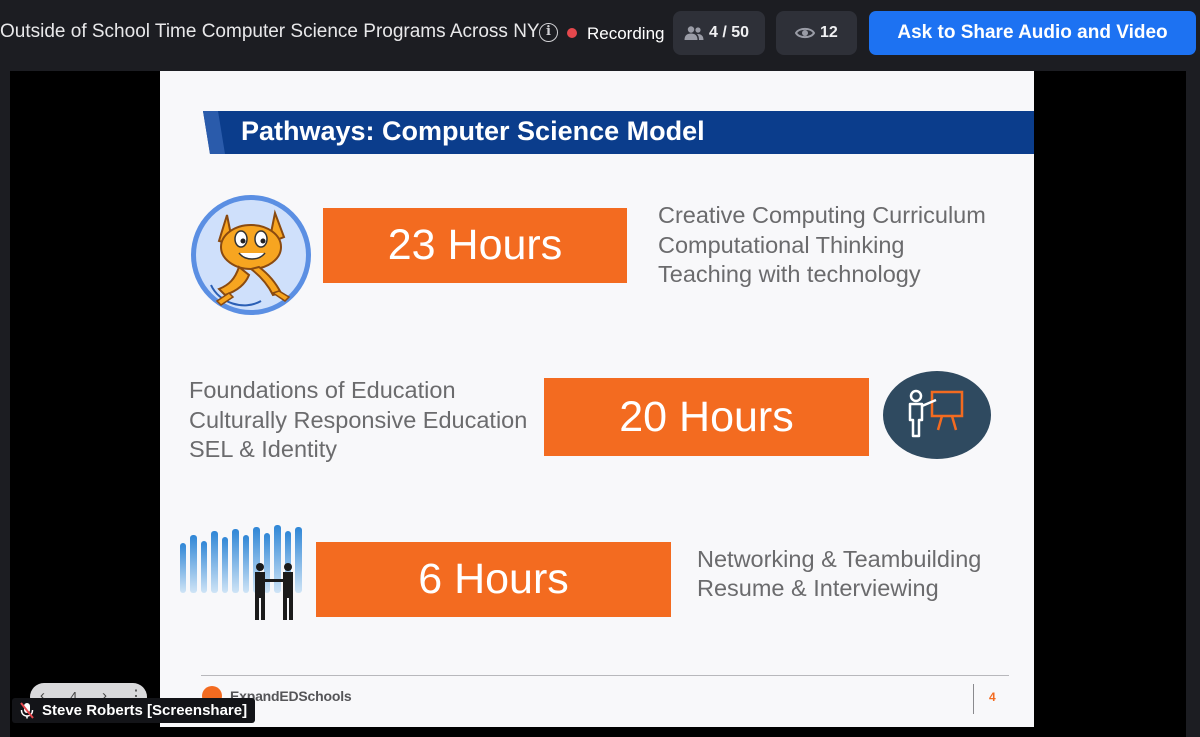 The width and height of the screenshot is (1200, 737). Describe the element at coordinates (789, 274) in the screenshot. I see `topic-item: Teaching with technology` at that location.